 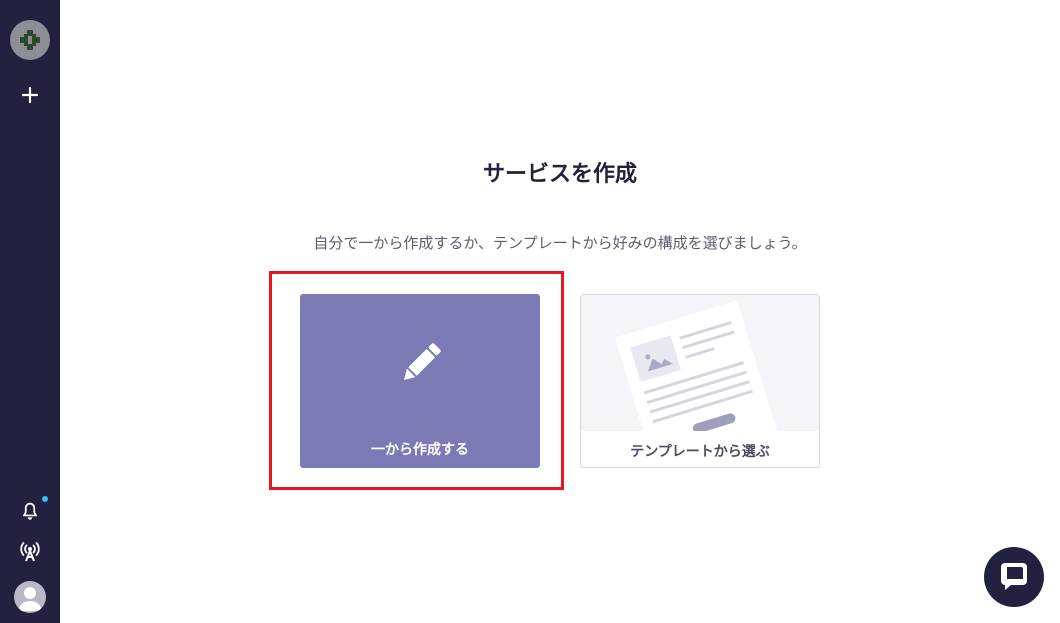 What do you see at coordinates (420, 450) in the screenshot?
I see `create-from-scratch-label: 一から作成する` at bounding box center [420, 450].